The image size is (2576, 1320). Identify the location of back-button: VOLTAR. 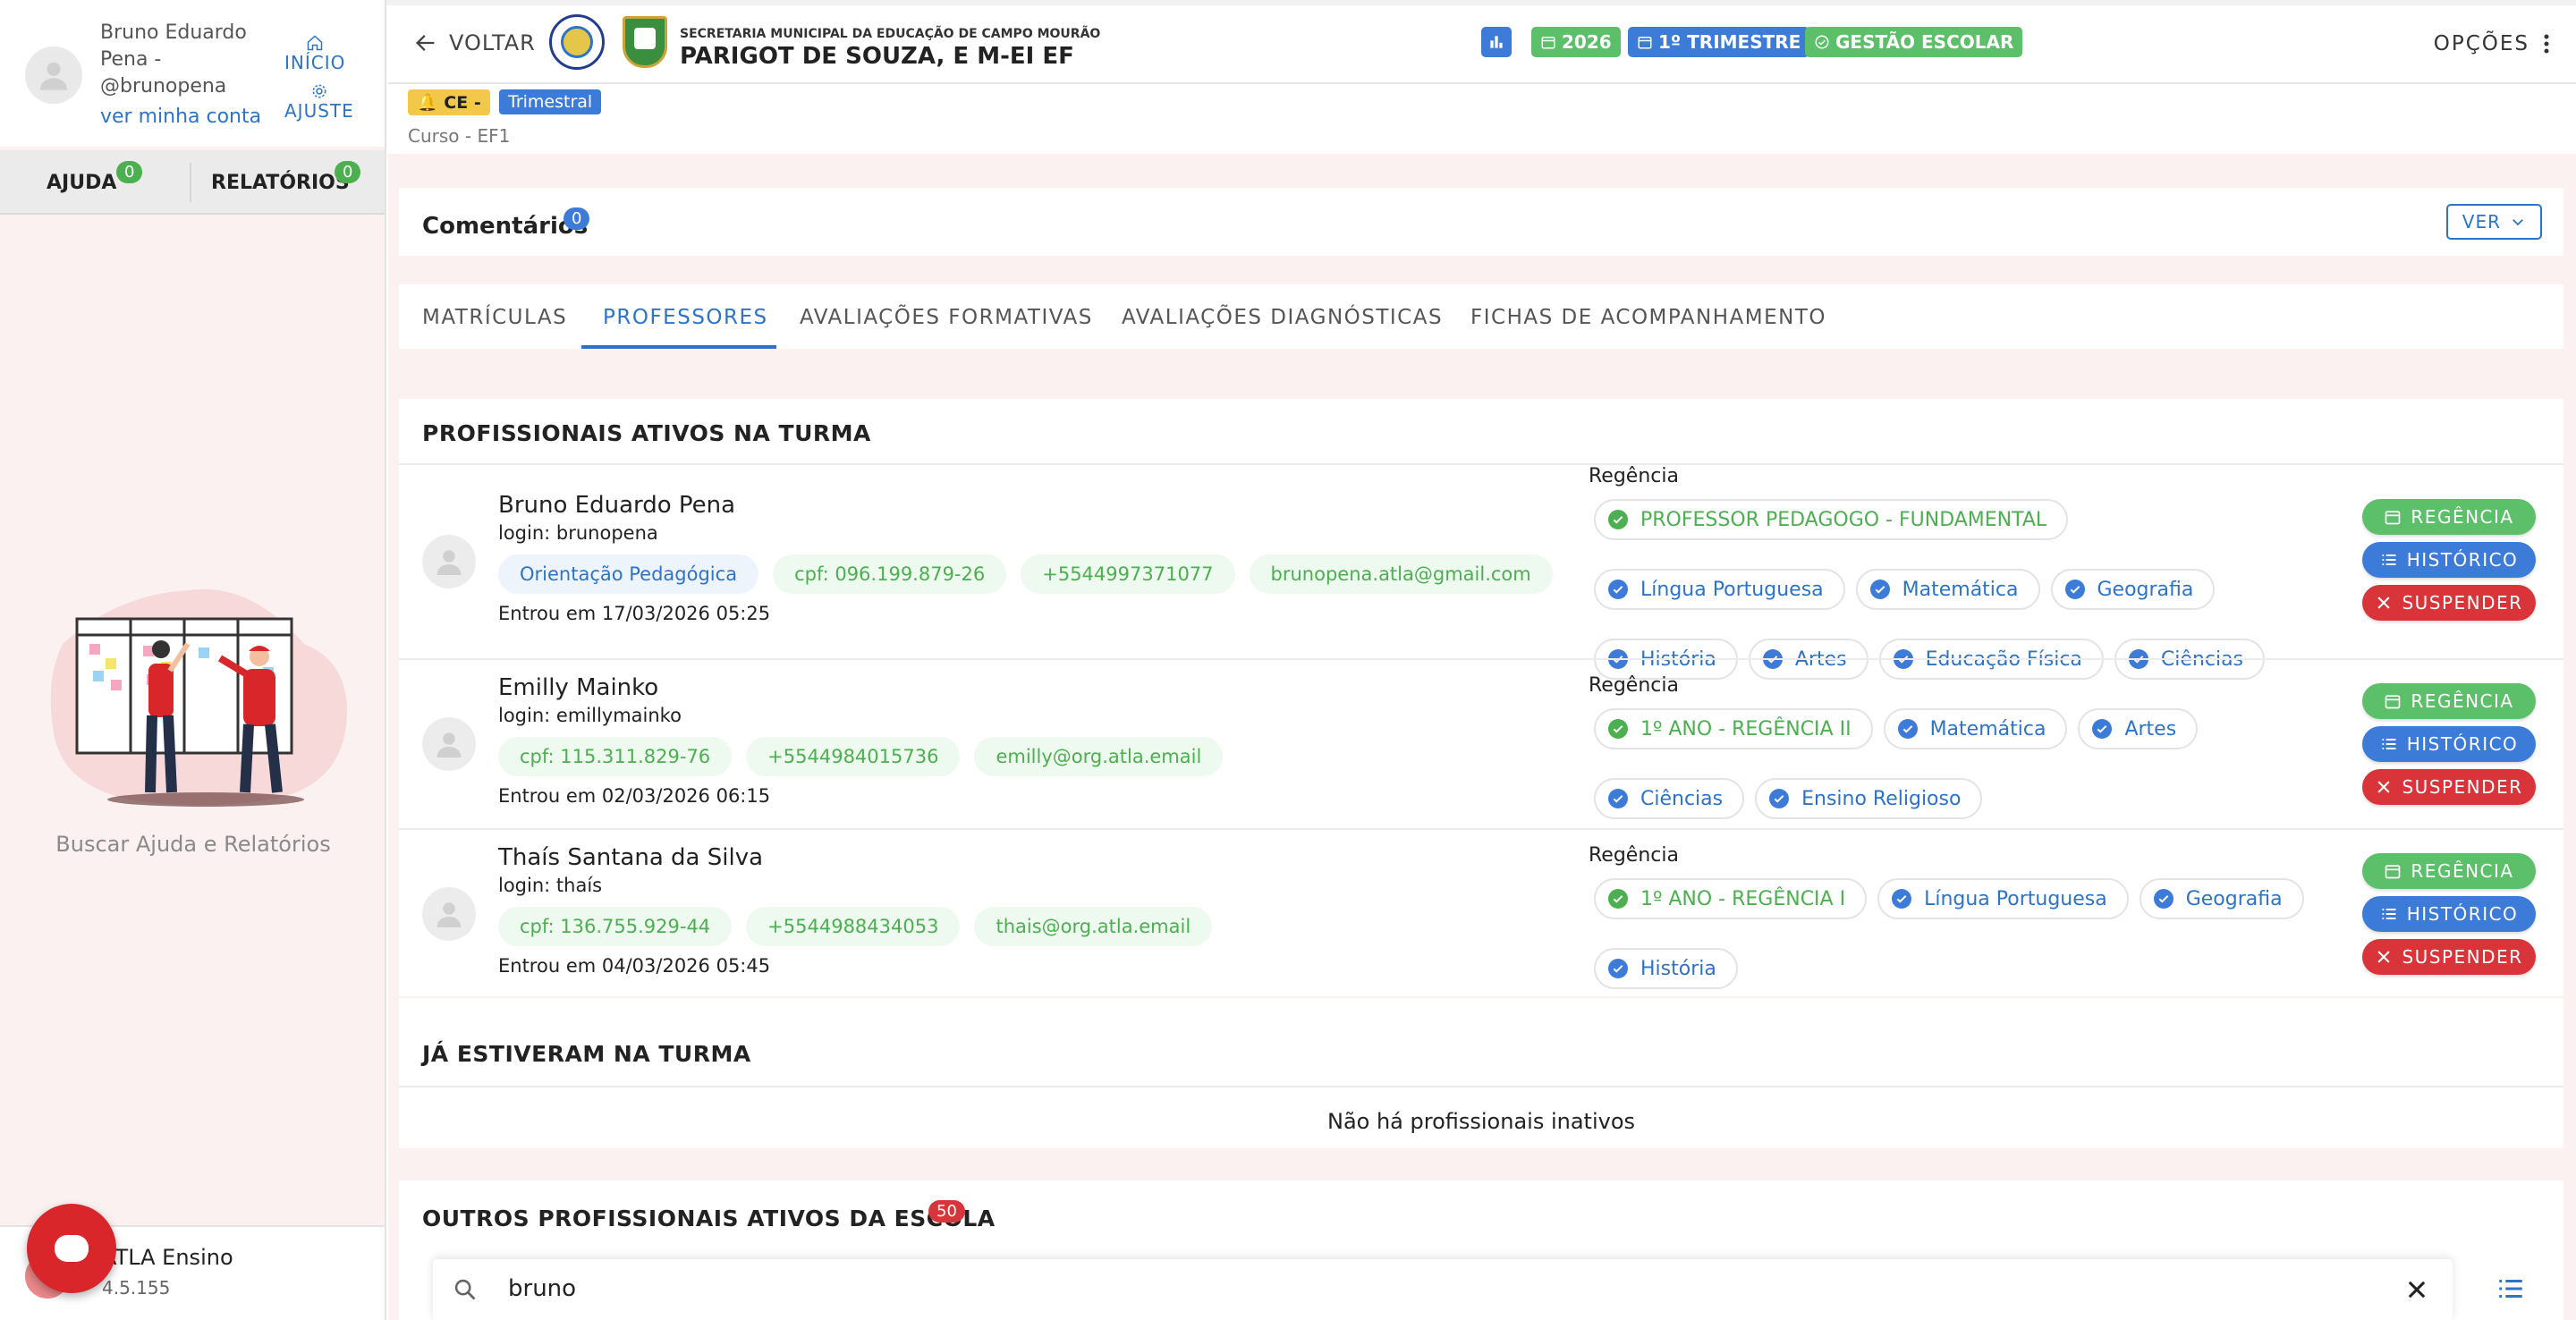
(474, 42).